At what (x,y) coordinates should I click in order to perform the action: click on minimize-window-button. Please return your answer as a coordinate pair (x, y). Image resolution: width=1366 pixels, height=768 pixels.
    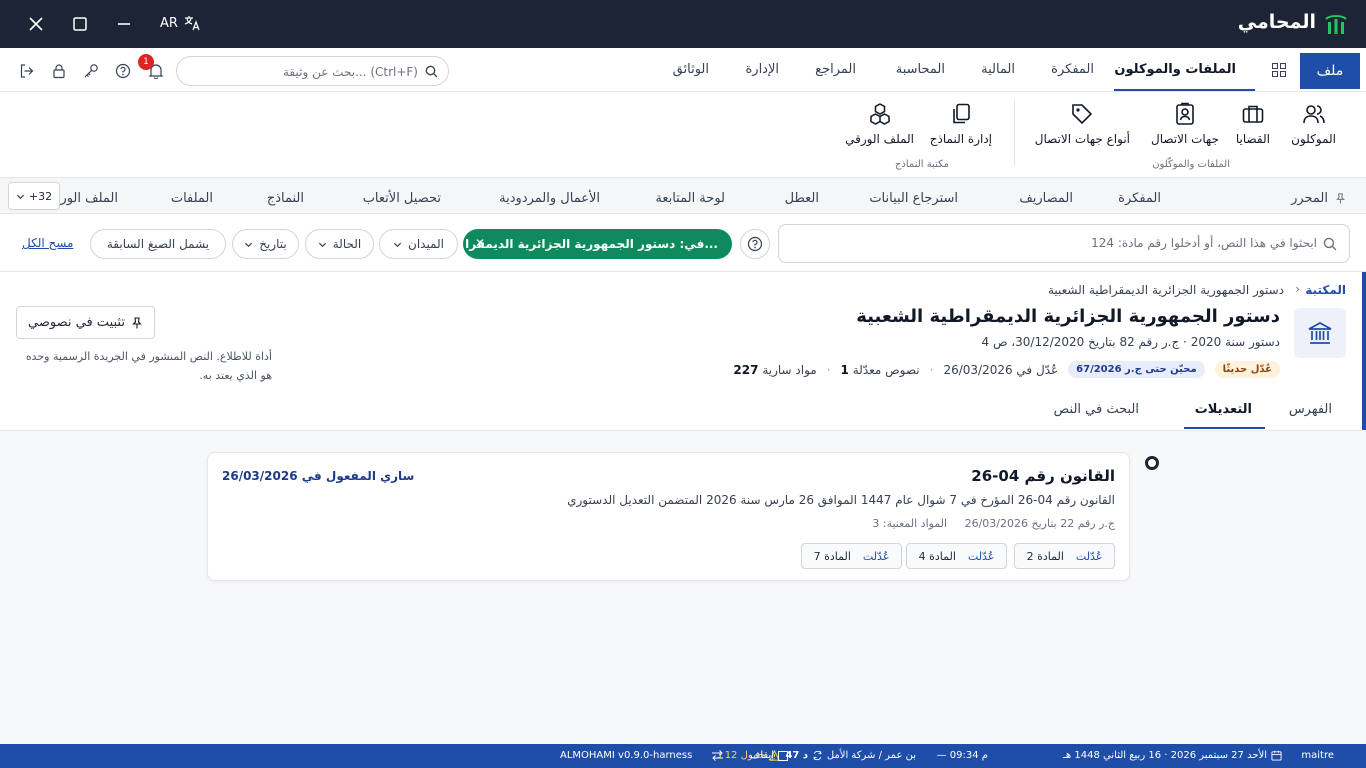
    Looking at the image, I should click on (124, 24).